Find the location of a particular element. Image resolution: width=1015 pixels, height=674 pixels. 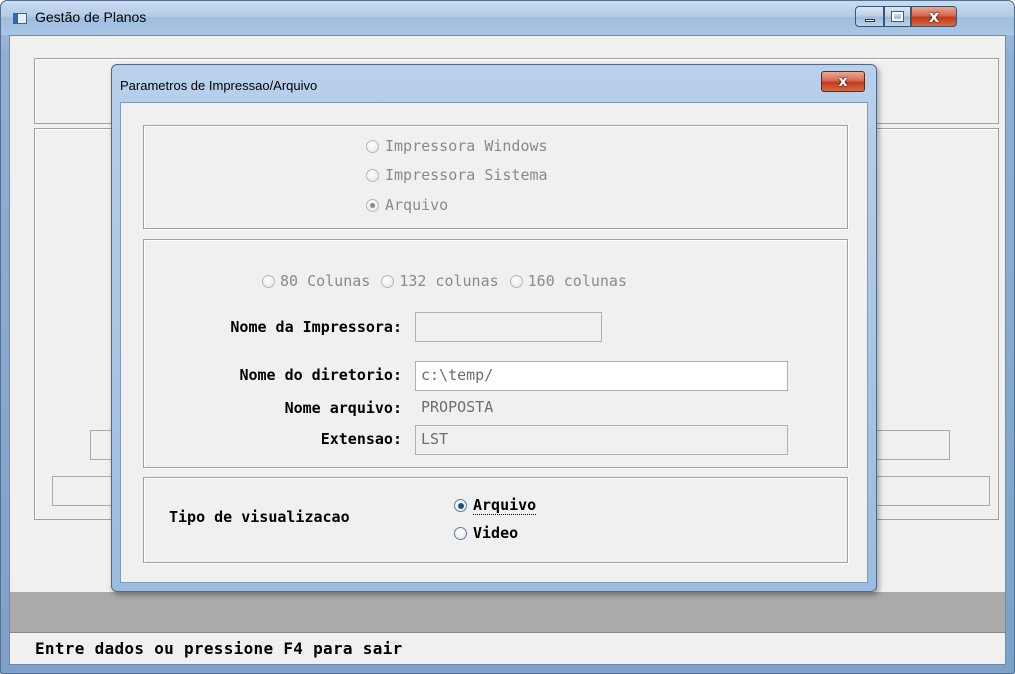

main-close-button: x is located at coordinates (934, 16).